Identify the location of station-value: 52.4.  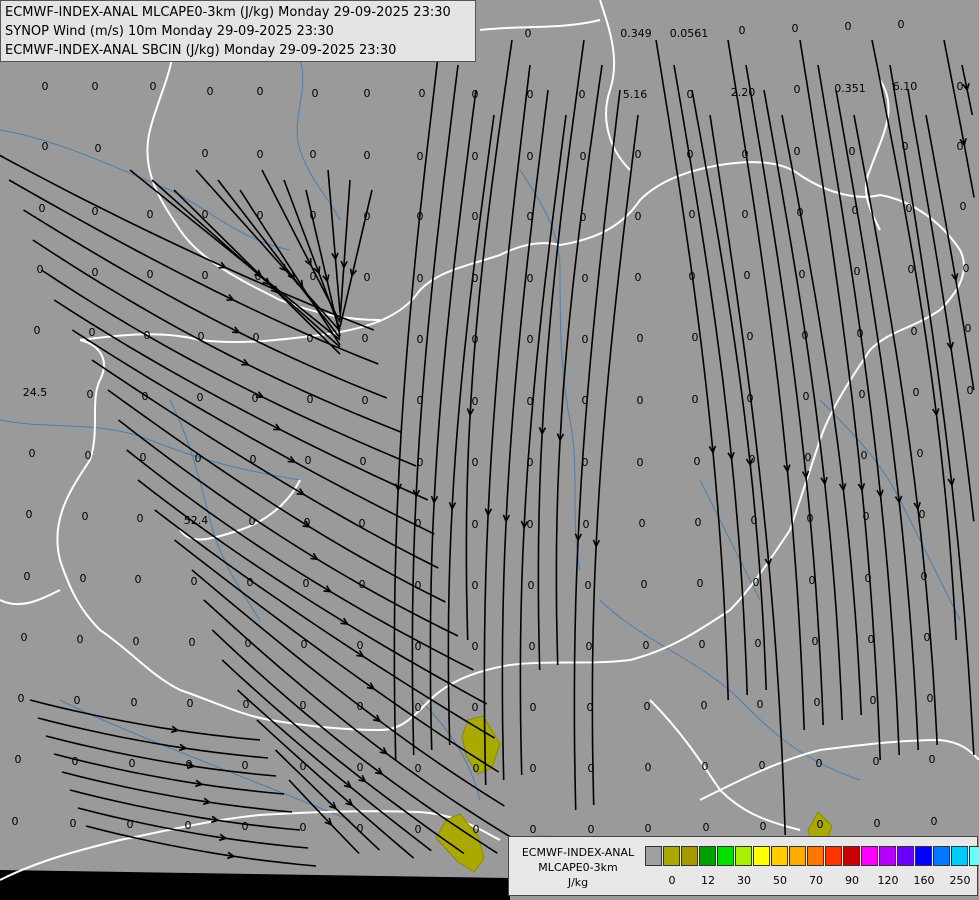
(196, 520).